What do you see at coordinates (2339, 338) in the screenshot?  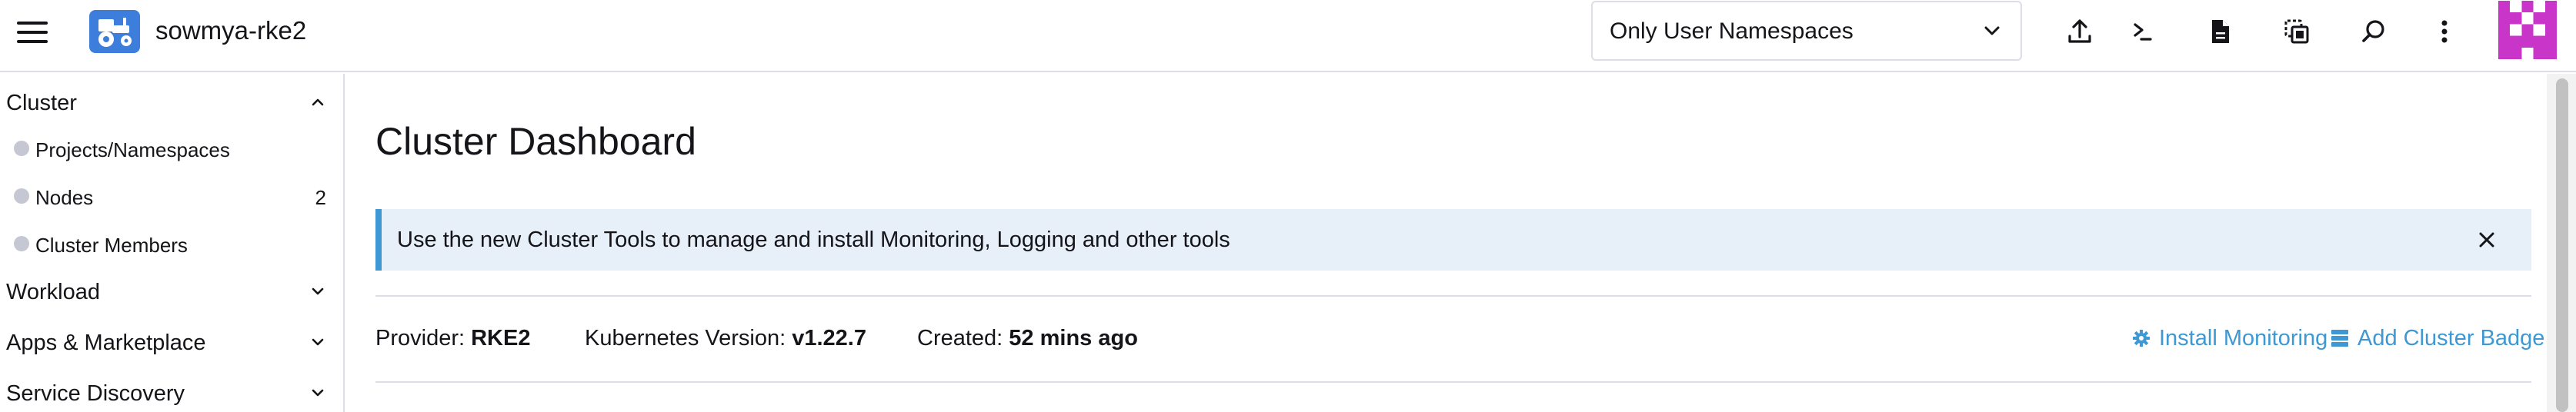 I see `server-icon` at bounding box center [2339, 338].